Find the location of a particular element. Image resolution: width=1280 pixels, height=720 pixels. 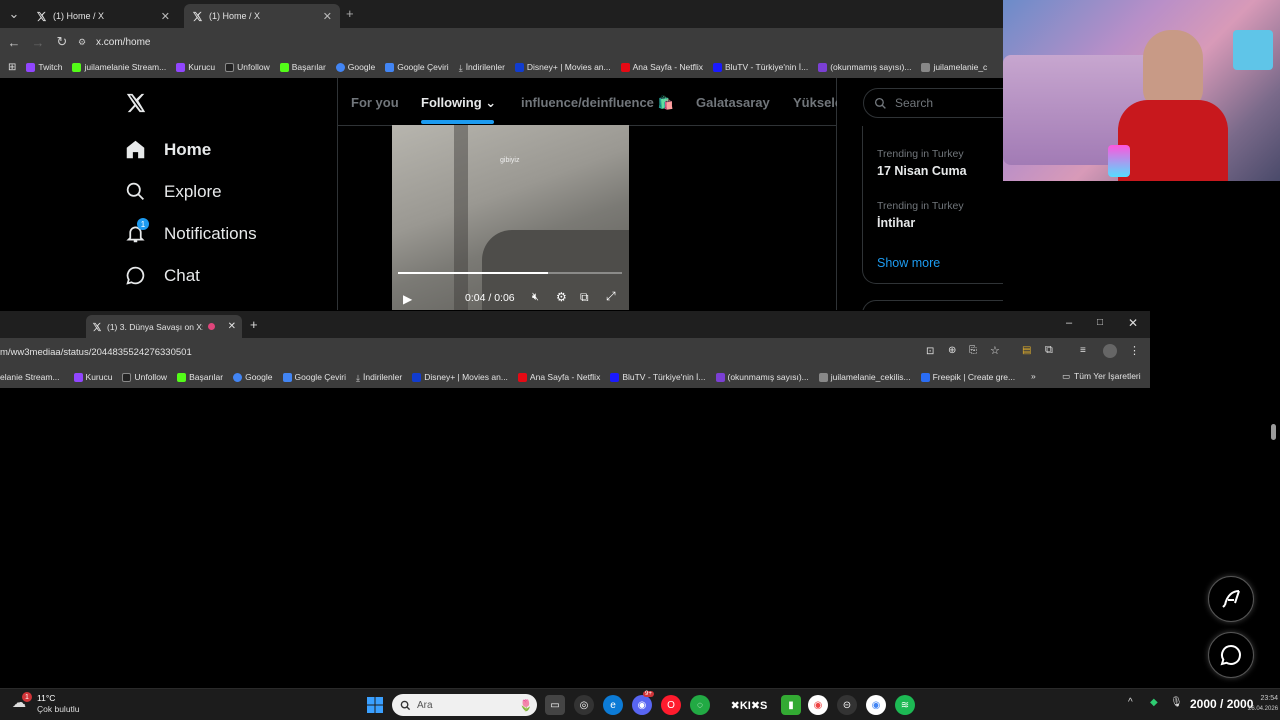

video-watermark: gibiyiz is located at coordinates (510, 160).